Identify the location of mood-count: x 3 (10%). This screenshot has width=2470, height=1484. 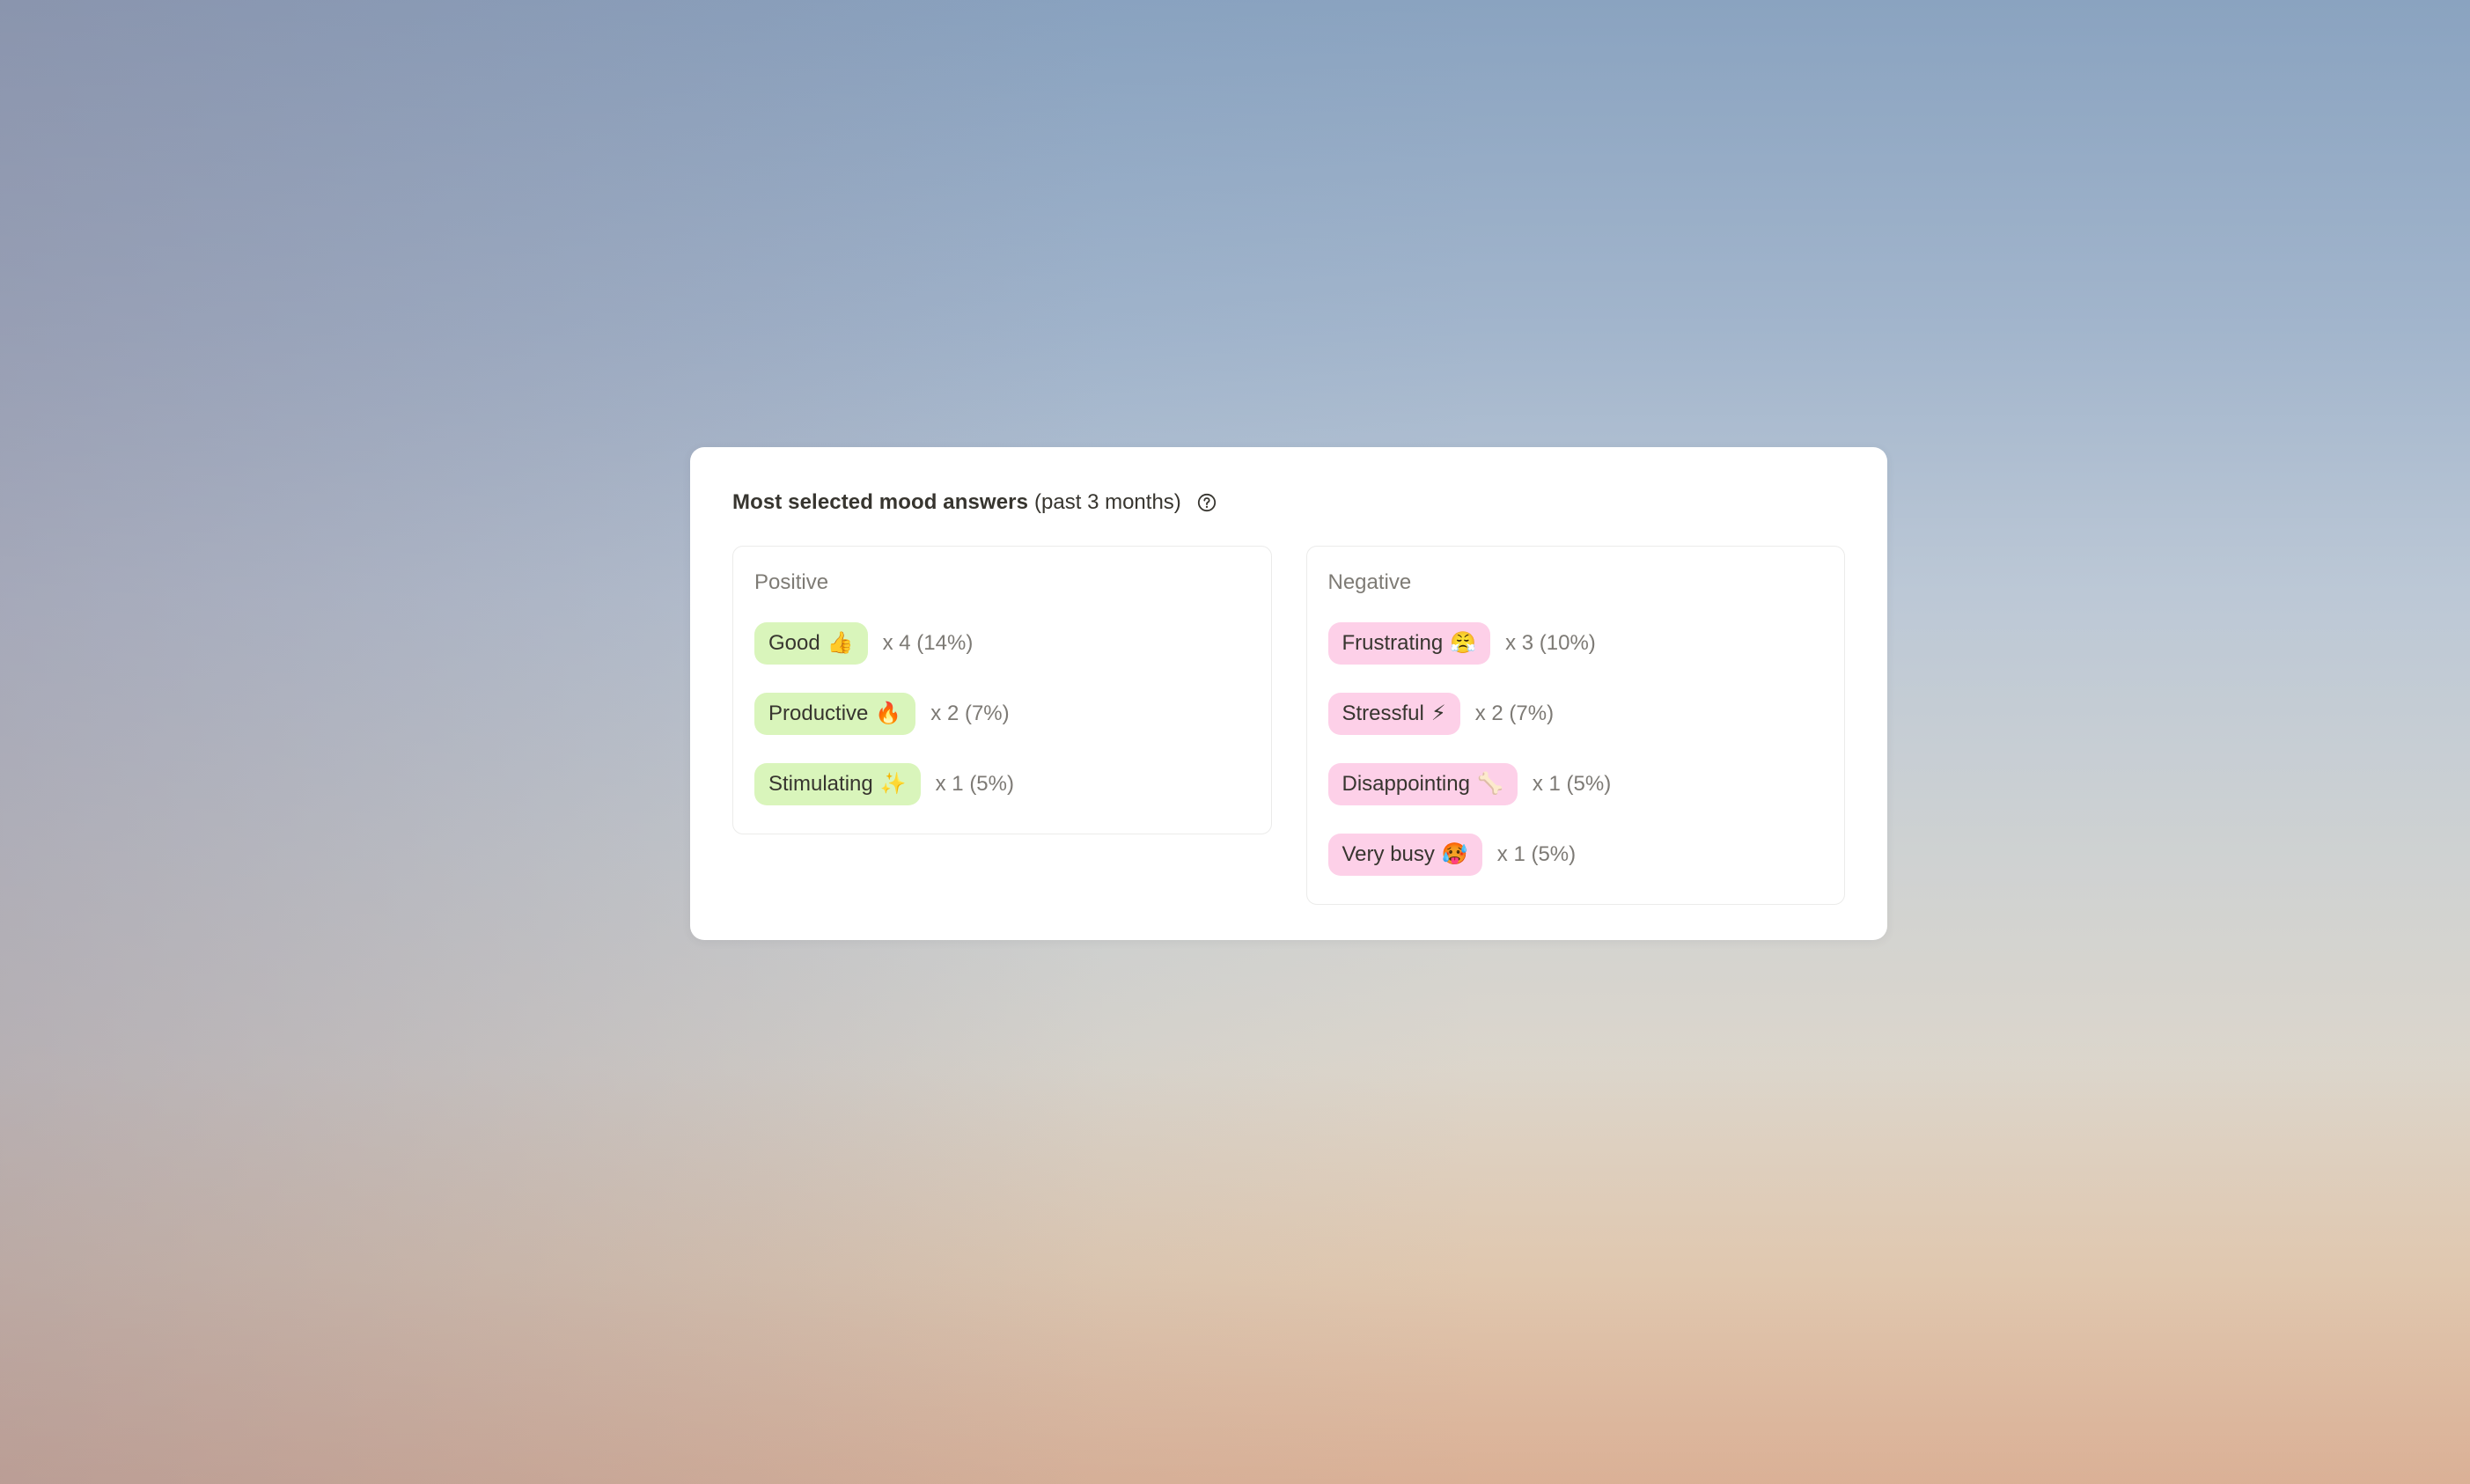
(1550, 643).